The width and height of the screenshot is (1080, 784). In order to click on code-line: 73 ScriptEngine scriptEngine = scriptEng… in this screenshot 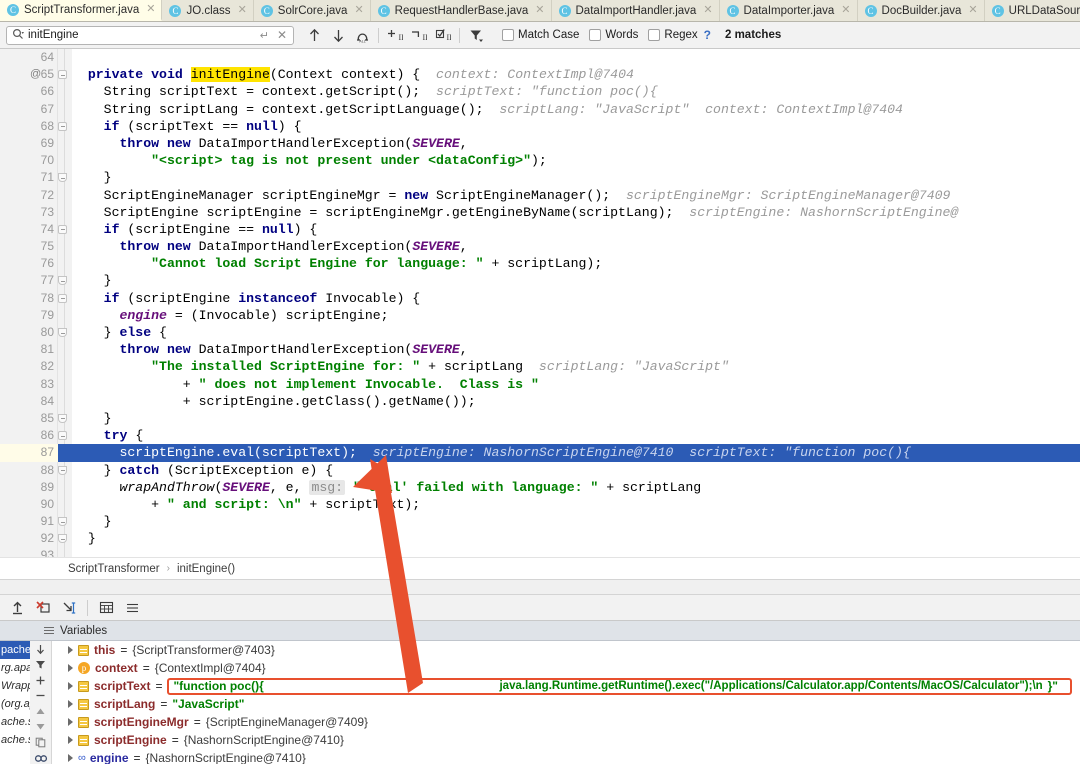, I will do `click(540, 212)`.